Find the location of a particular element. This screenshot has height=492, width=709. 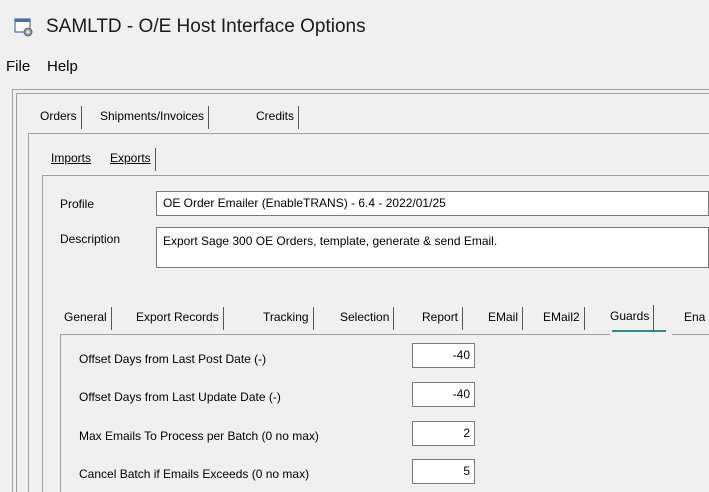

menu-bar: File Help is located at coordinates (354, 67).